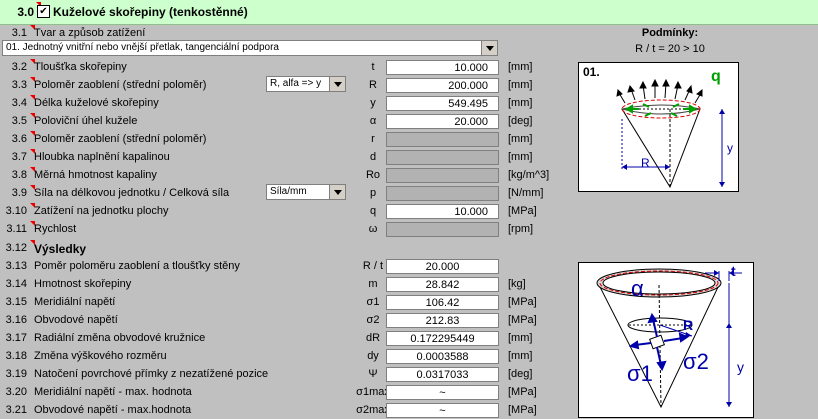 The width and height of the screenshot is (818, 419). What do you see at coordinates (102, 157) in the screenshot?
I see `input-label: Hloubka naplnění kapalinou` at bounding box center [102, 157].